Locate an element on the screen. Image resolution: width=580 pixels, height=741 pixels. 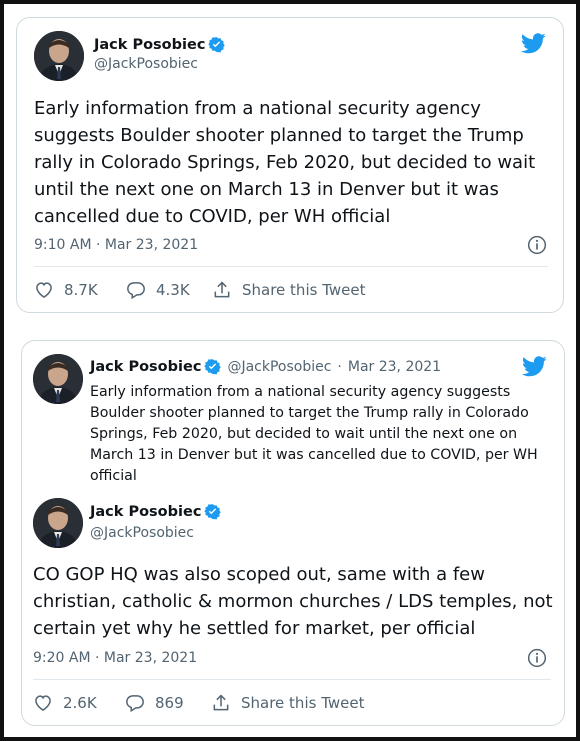
reply-count: 869 is located at coordinates (169, 703).